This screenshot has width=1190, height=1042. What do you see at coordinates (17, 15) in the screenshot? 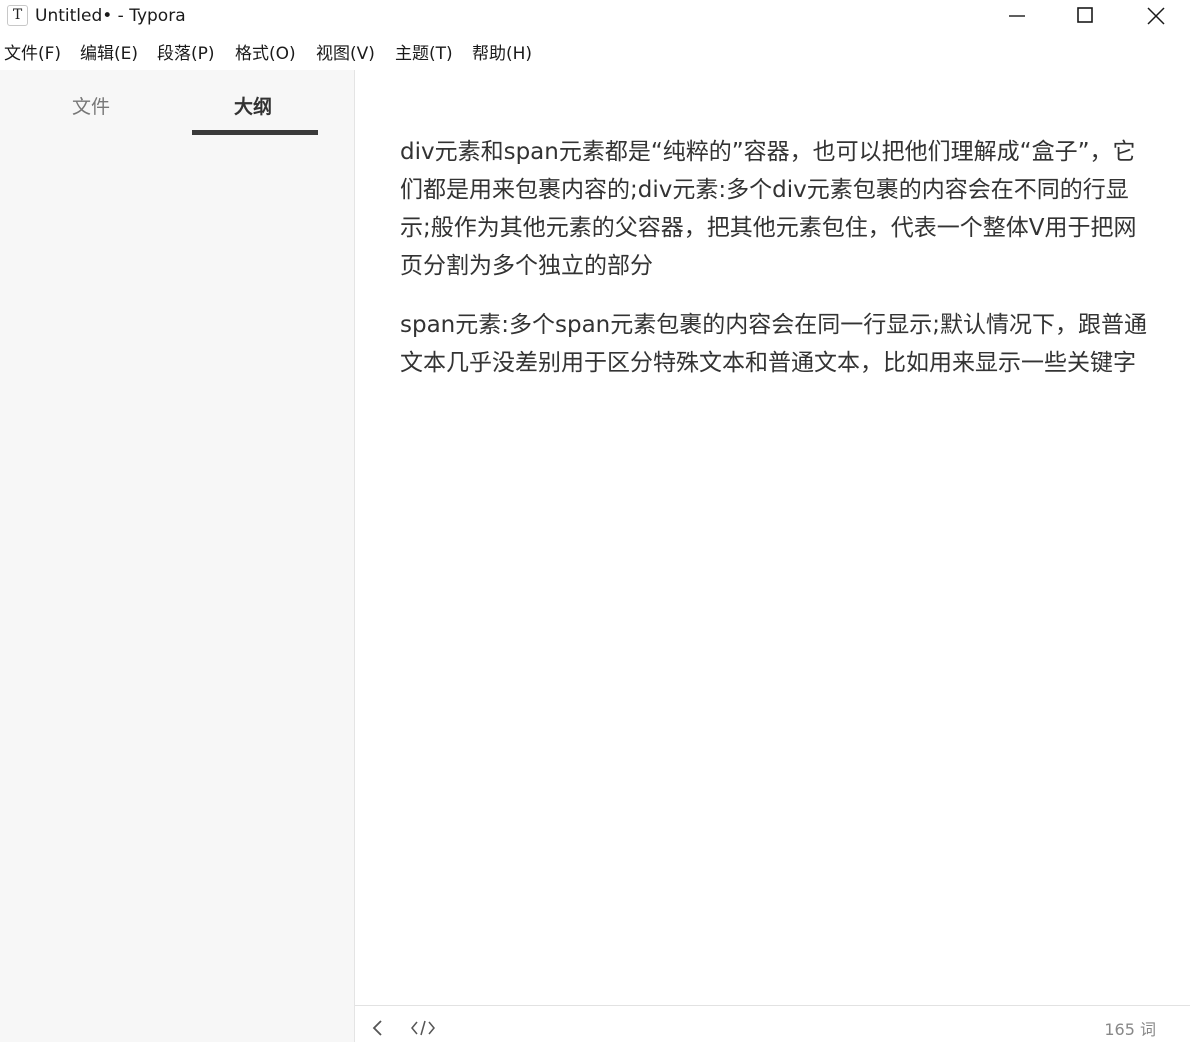
I see `typora-app-icon: T` at bounding box center [17, 15].